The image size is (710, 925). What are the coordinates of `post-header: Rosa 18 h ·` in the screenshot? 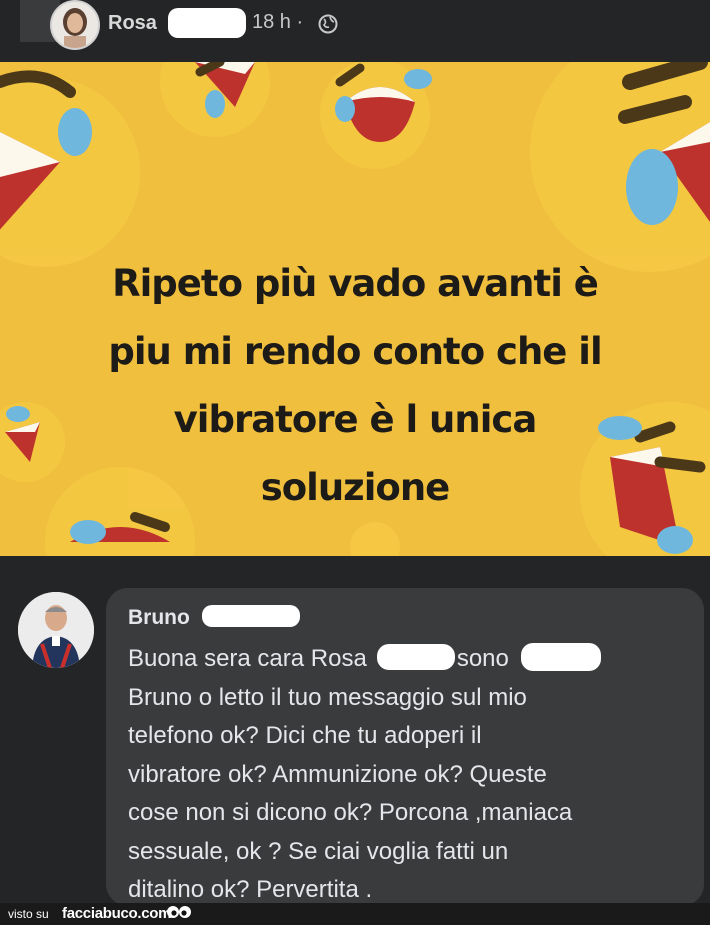 It's located at (355, 31).